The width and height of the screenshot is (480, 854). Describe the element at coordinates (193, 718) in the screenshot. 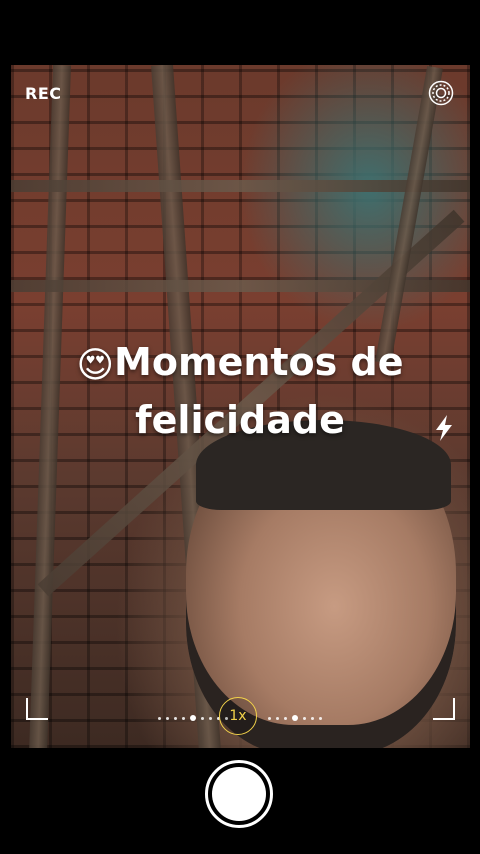

I see `zoom-dots-left` at that location.